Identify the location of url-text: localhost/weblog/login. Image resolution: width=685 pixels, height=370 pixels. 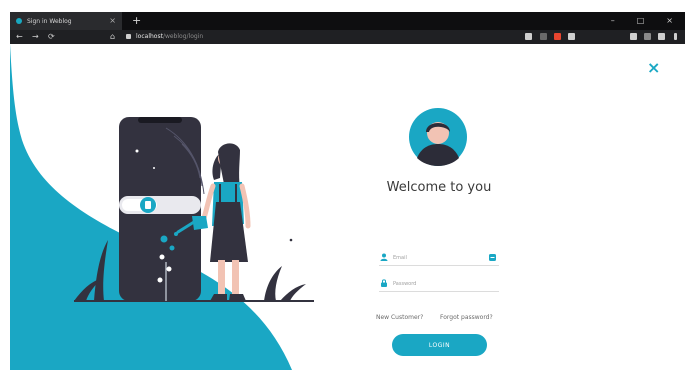
(169, 36).